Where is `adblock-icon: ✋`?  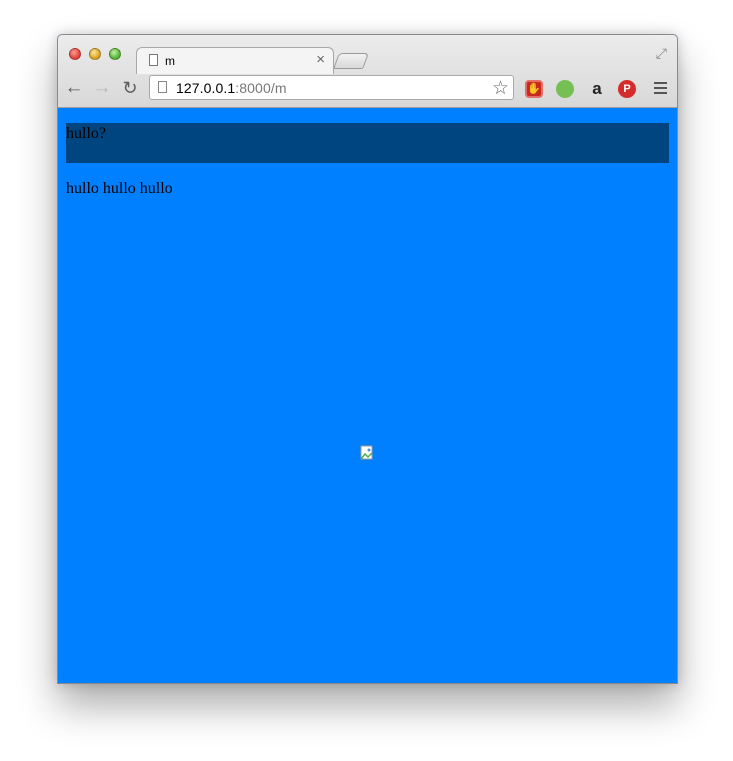
adblock-icon: ✋ is located at coordinates (534, 89).